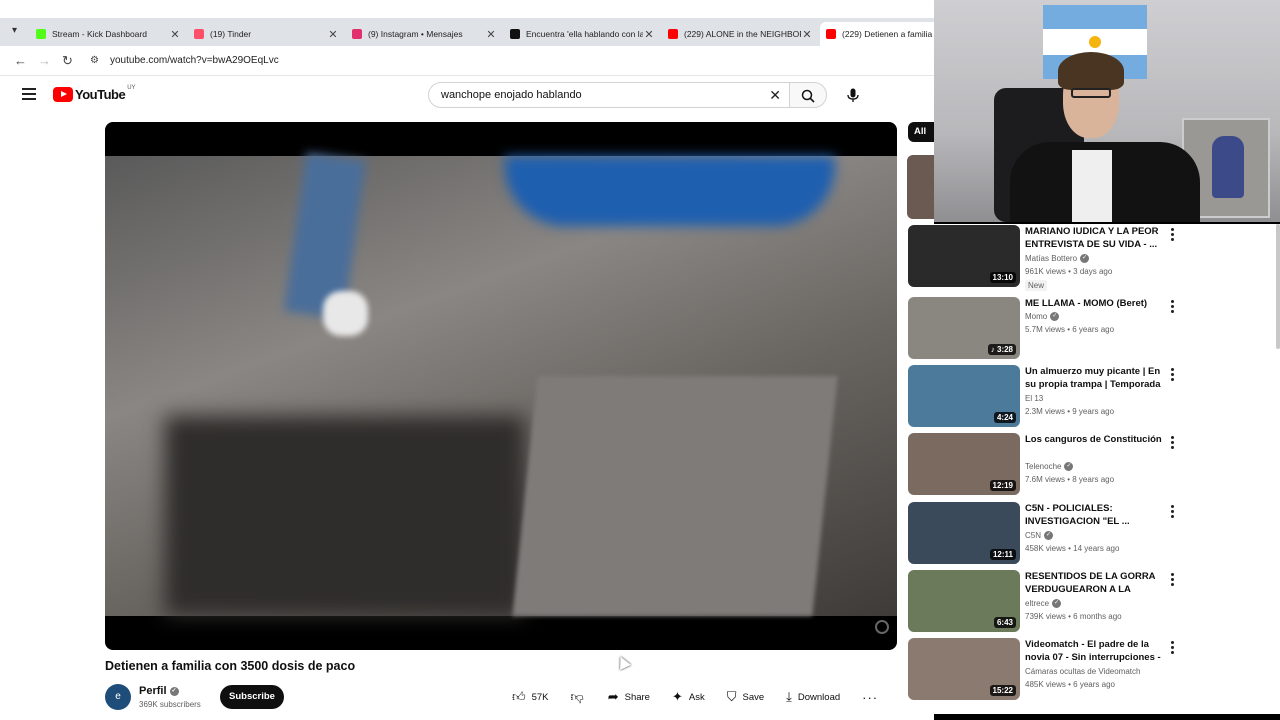 Image resolution: width=1280 pixels, height=720 pixels. I want to click on search-input: wanchope enojado hablando ✕, so click(609, 95).